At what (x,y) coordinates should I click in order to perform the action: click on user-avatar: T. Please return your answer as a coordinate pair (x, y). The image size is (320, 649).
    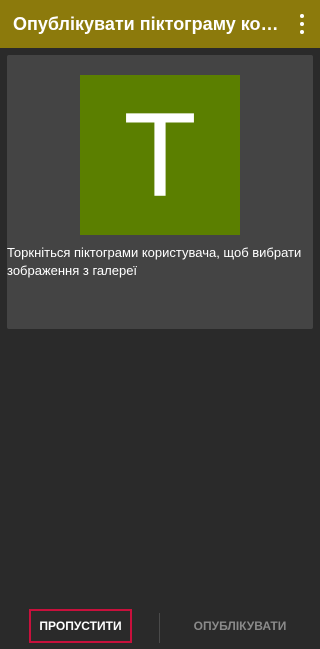
    Looking at the image, I should click on (160, 155).